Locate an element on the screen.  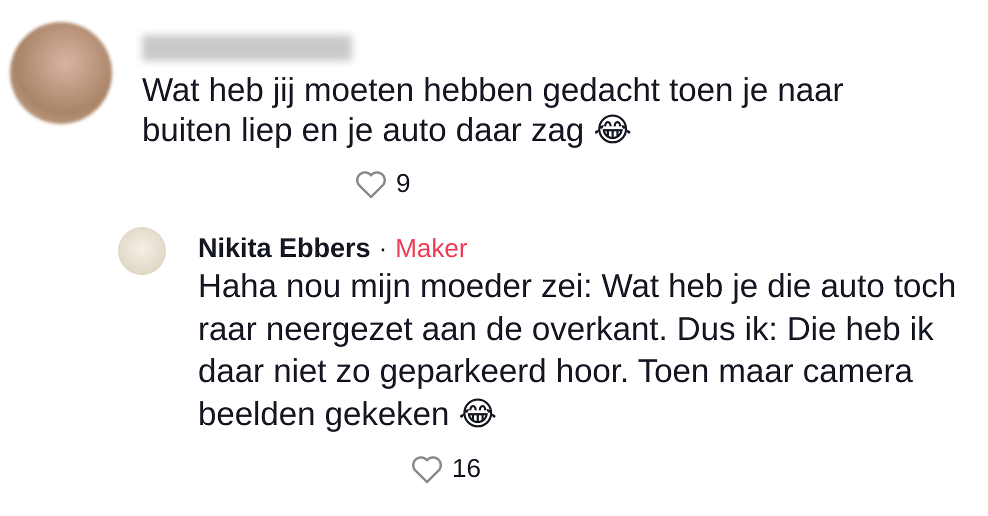
like-count: 16 is located at coordinates (466, 468).